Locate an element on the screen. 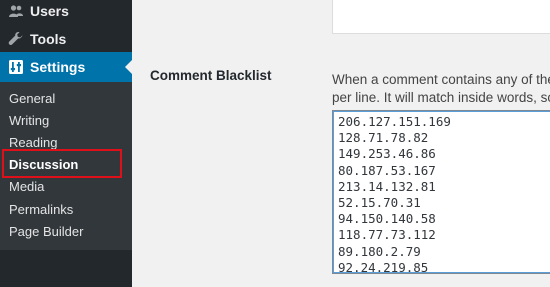 This screenshot has width=550, height=287. discussion-highlight-box is located at coordinates (62, 163).